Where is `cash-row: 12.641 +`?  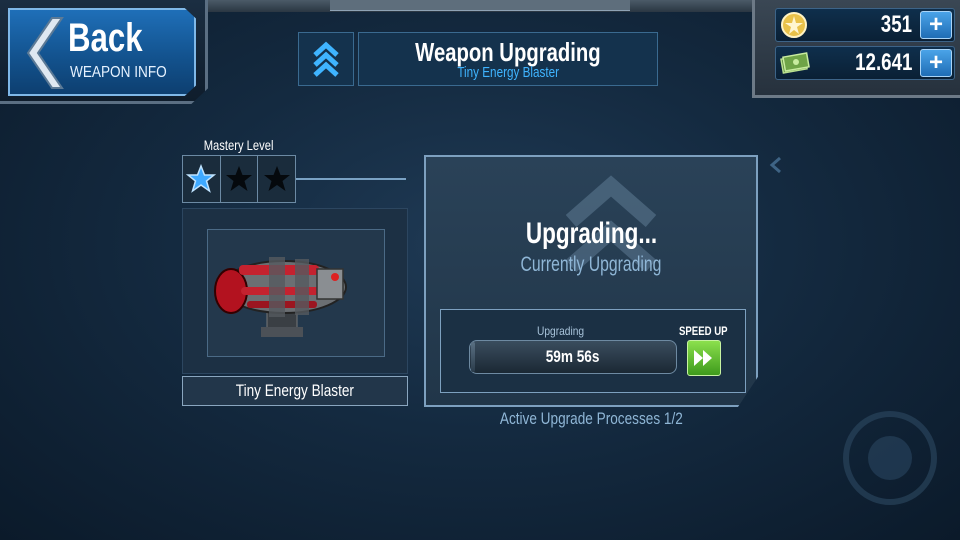 cash-row: 12.641 + is located at coordinates (865, 63).